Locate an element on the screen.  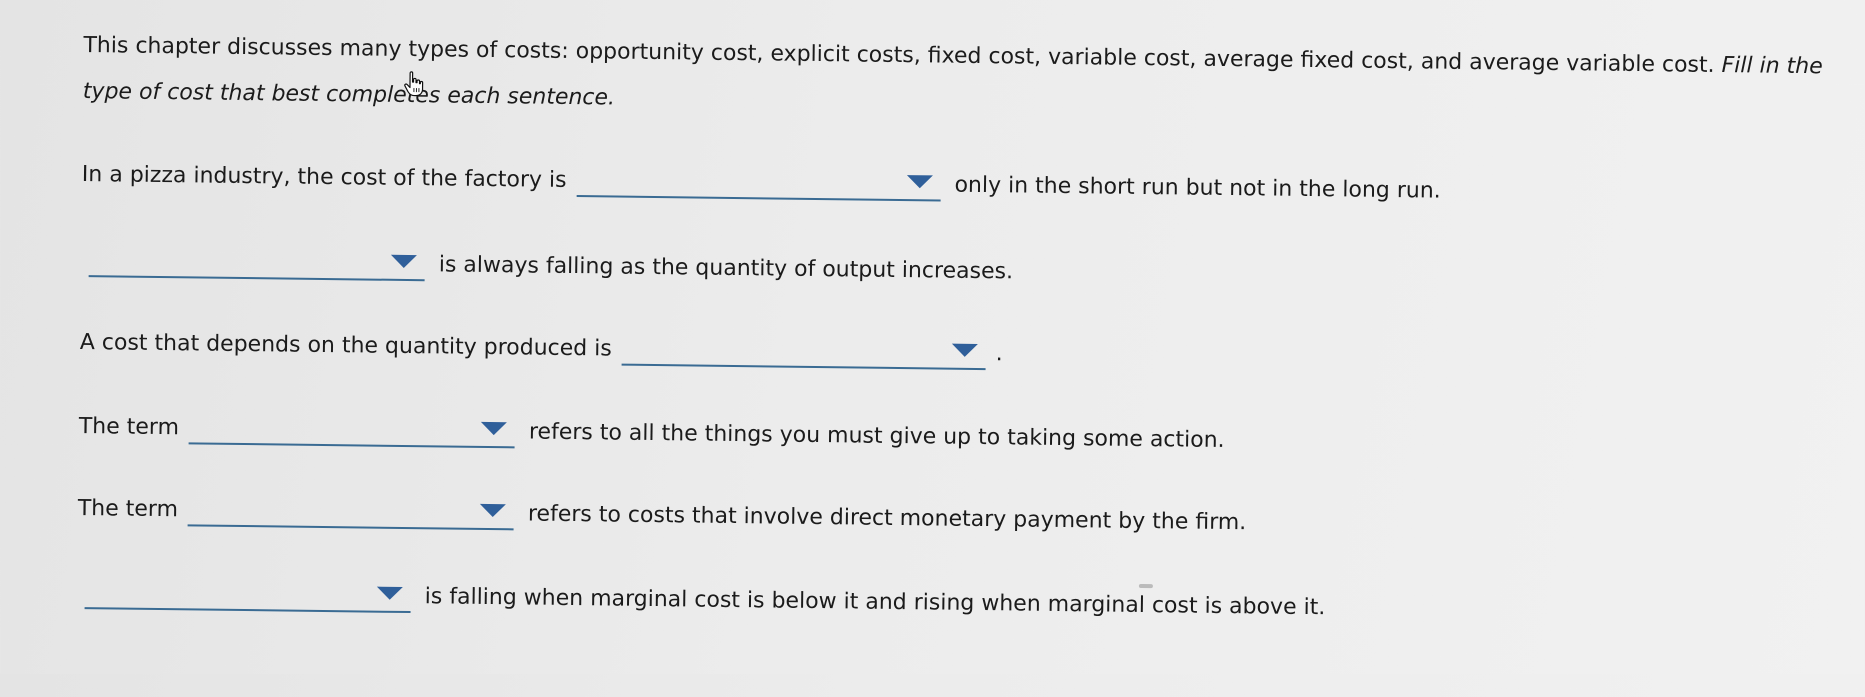
screen-smudge is located at coordinates (1146, 586).